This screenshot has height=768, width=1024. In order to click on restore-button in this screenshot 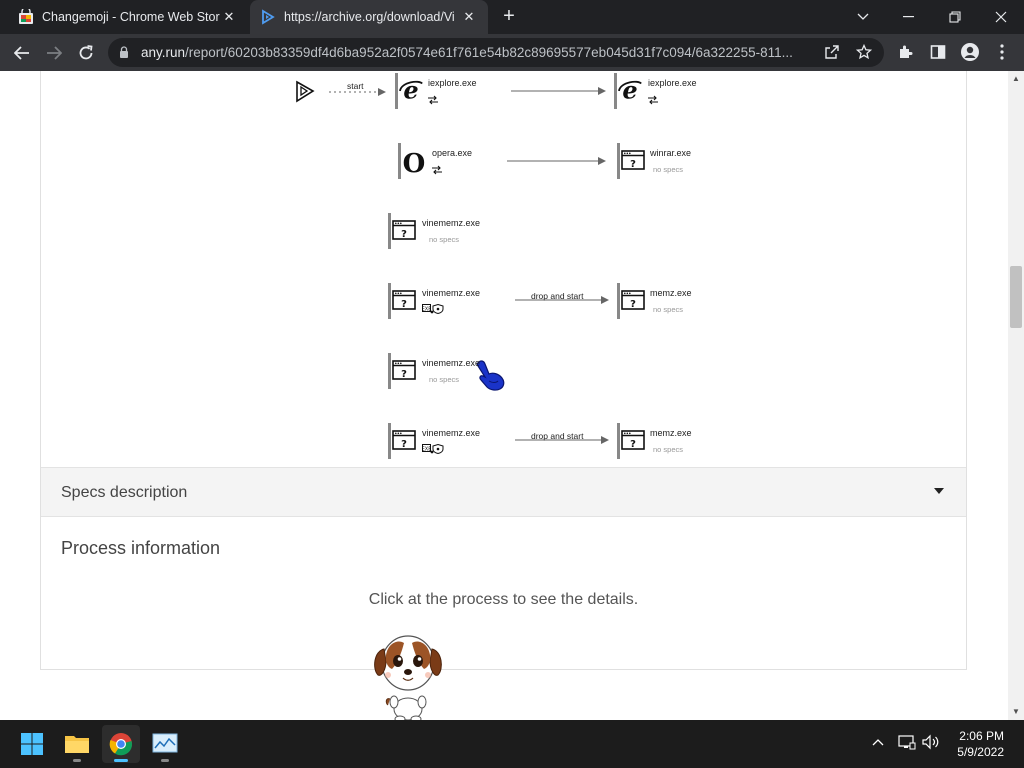, I will do `click(955, 17)`.